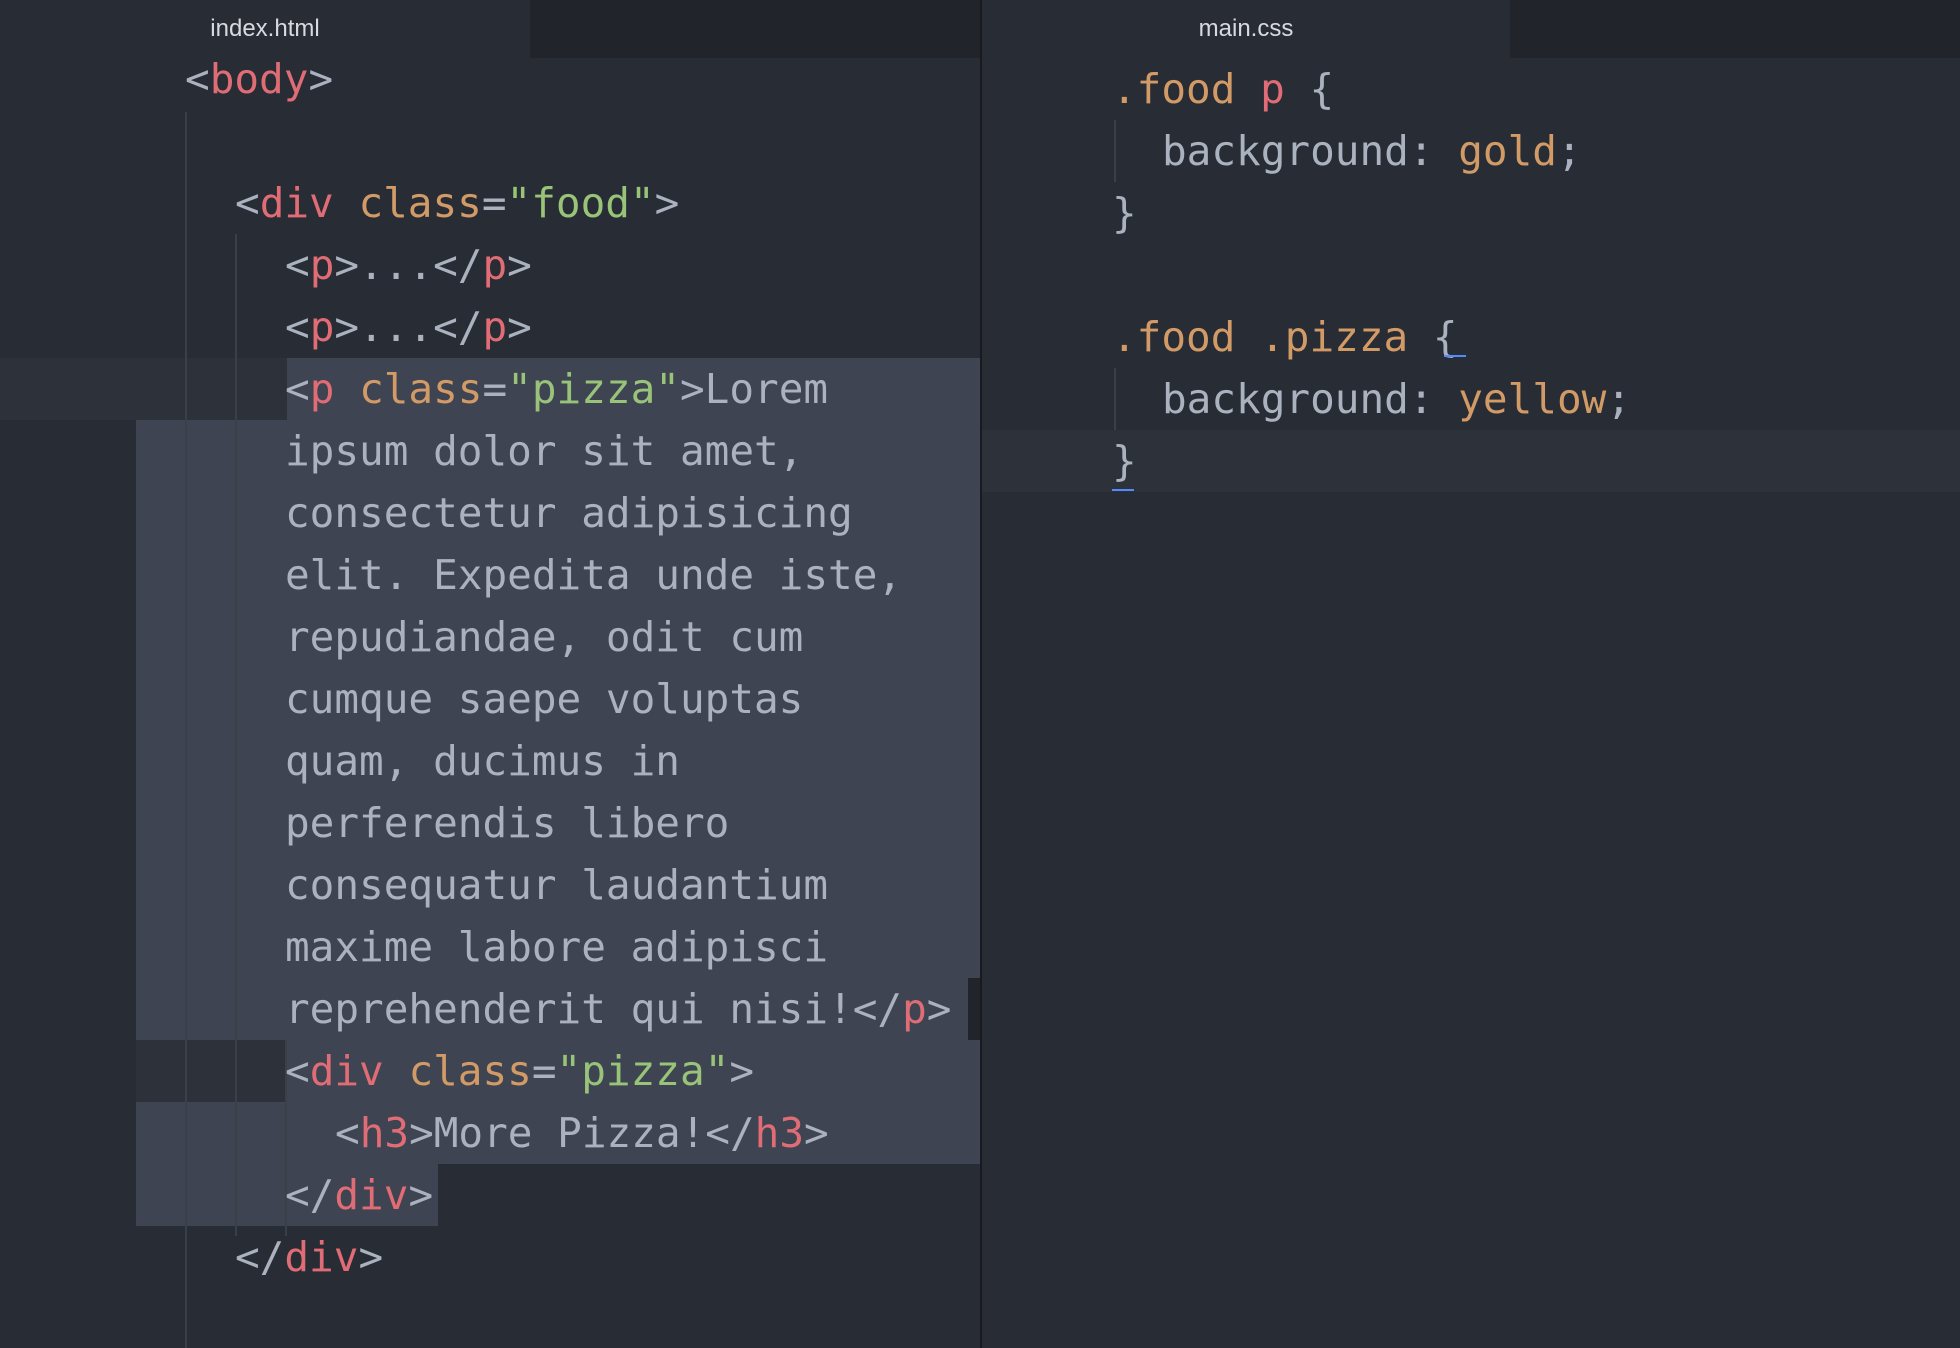 The width and height of the screenshot is (1960, 1348). I want to click on code-line: <p class="pizza">Lorem, so click(632, 389).